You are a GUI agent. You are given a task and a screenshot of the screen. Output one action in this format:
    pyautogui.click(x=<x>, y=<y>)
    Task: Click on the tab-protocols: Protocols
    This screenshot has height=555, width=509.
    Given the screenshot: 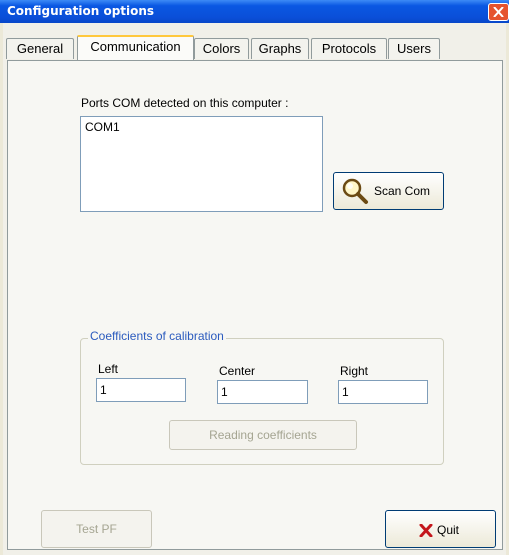 What is the action you would take?
    pyautogui.click(x=349, y=48)
    